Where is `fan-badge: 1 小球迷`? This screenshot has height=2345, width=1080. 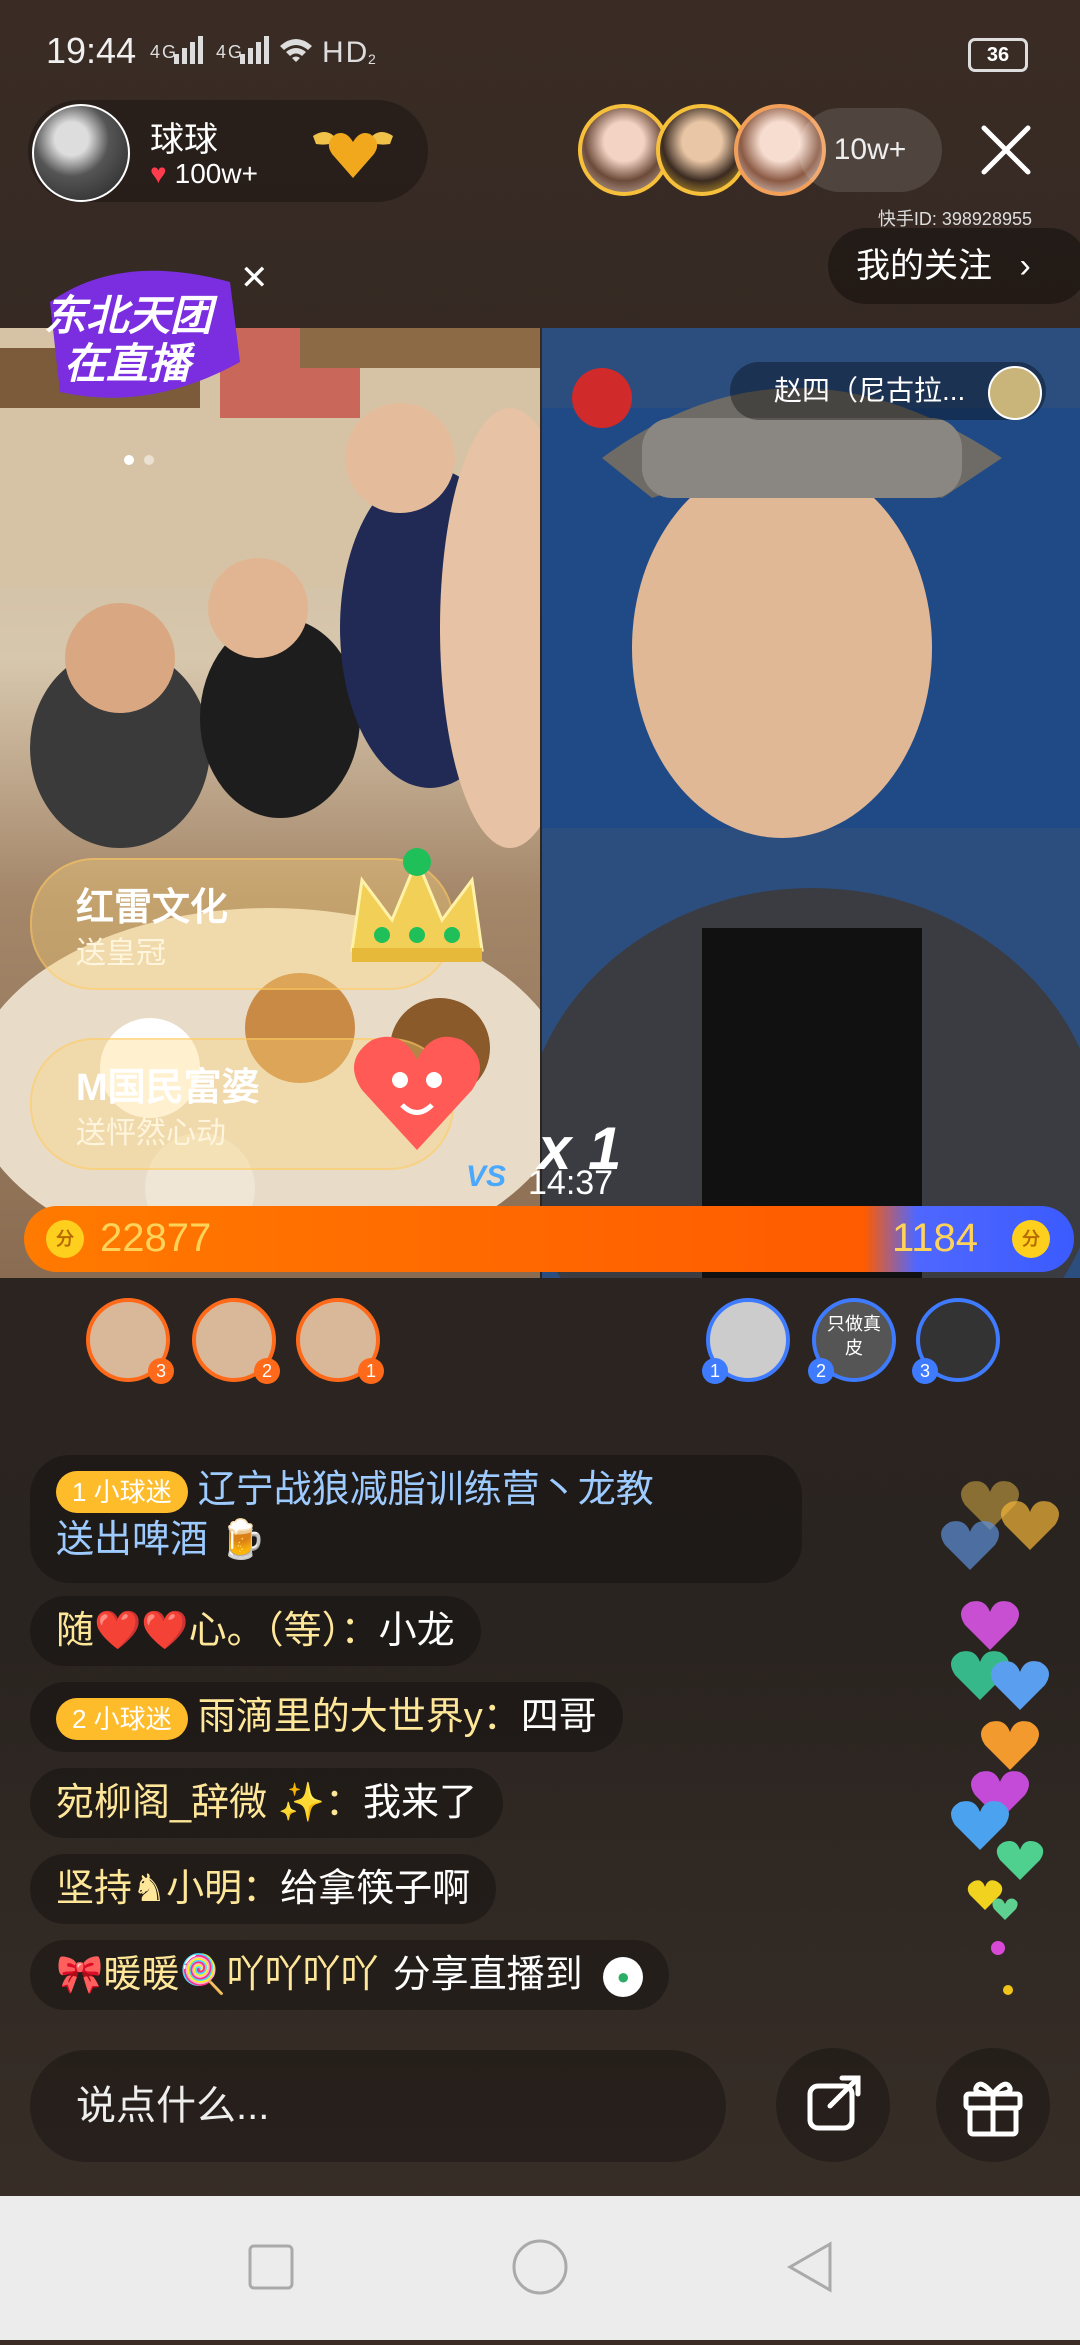
fan-badge: 1 小球迷 is located at coordinates (122, 1491).